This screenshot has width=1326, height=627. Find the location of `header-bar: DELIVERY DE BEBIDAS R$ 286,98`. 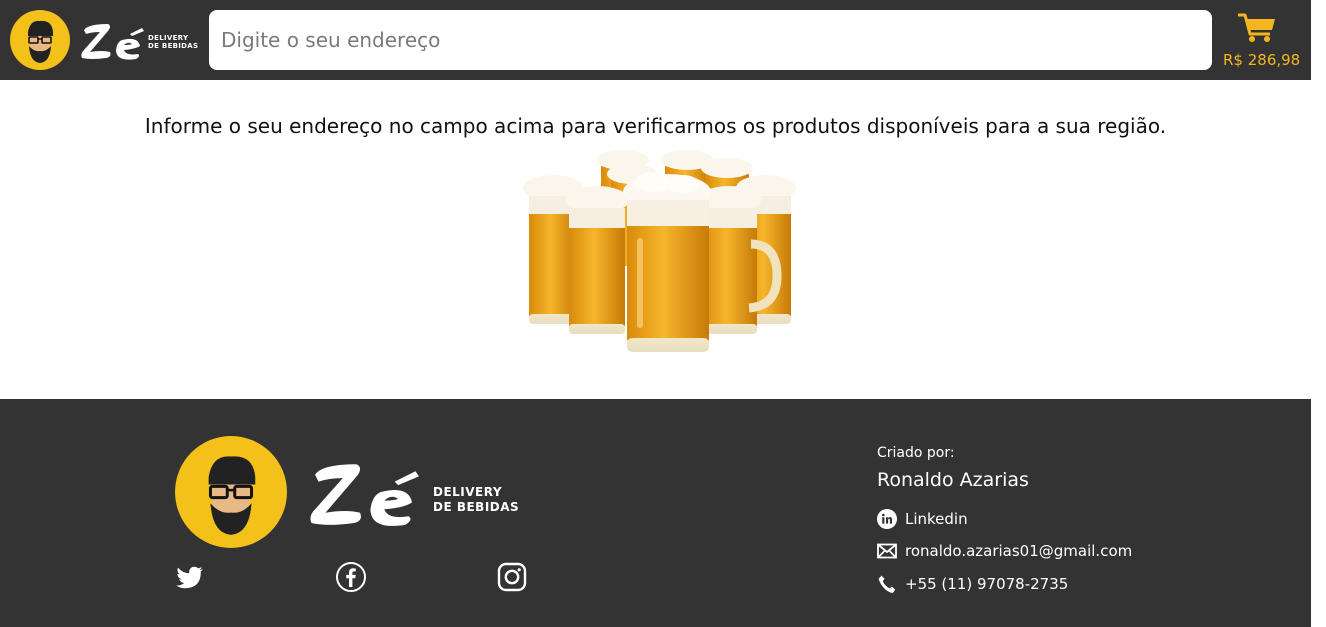

header-bar: DELIVERY DE BEBIDAS R$ 286,98 is located at coordinates (655, 40).